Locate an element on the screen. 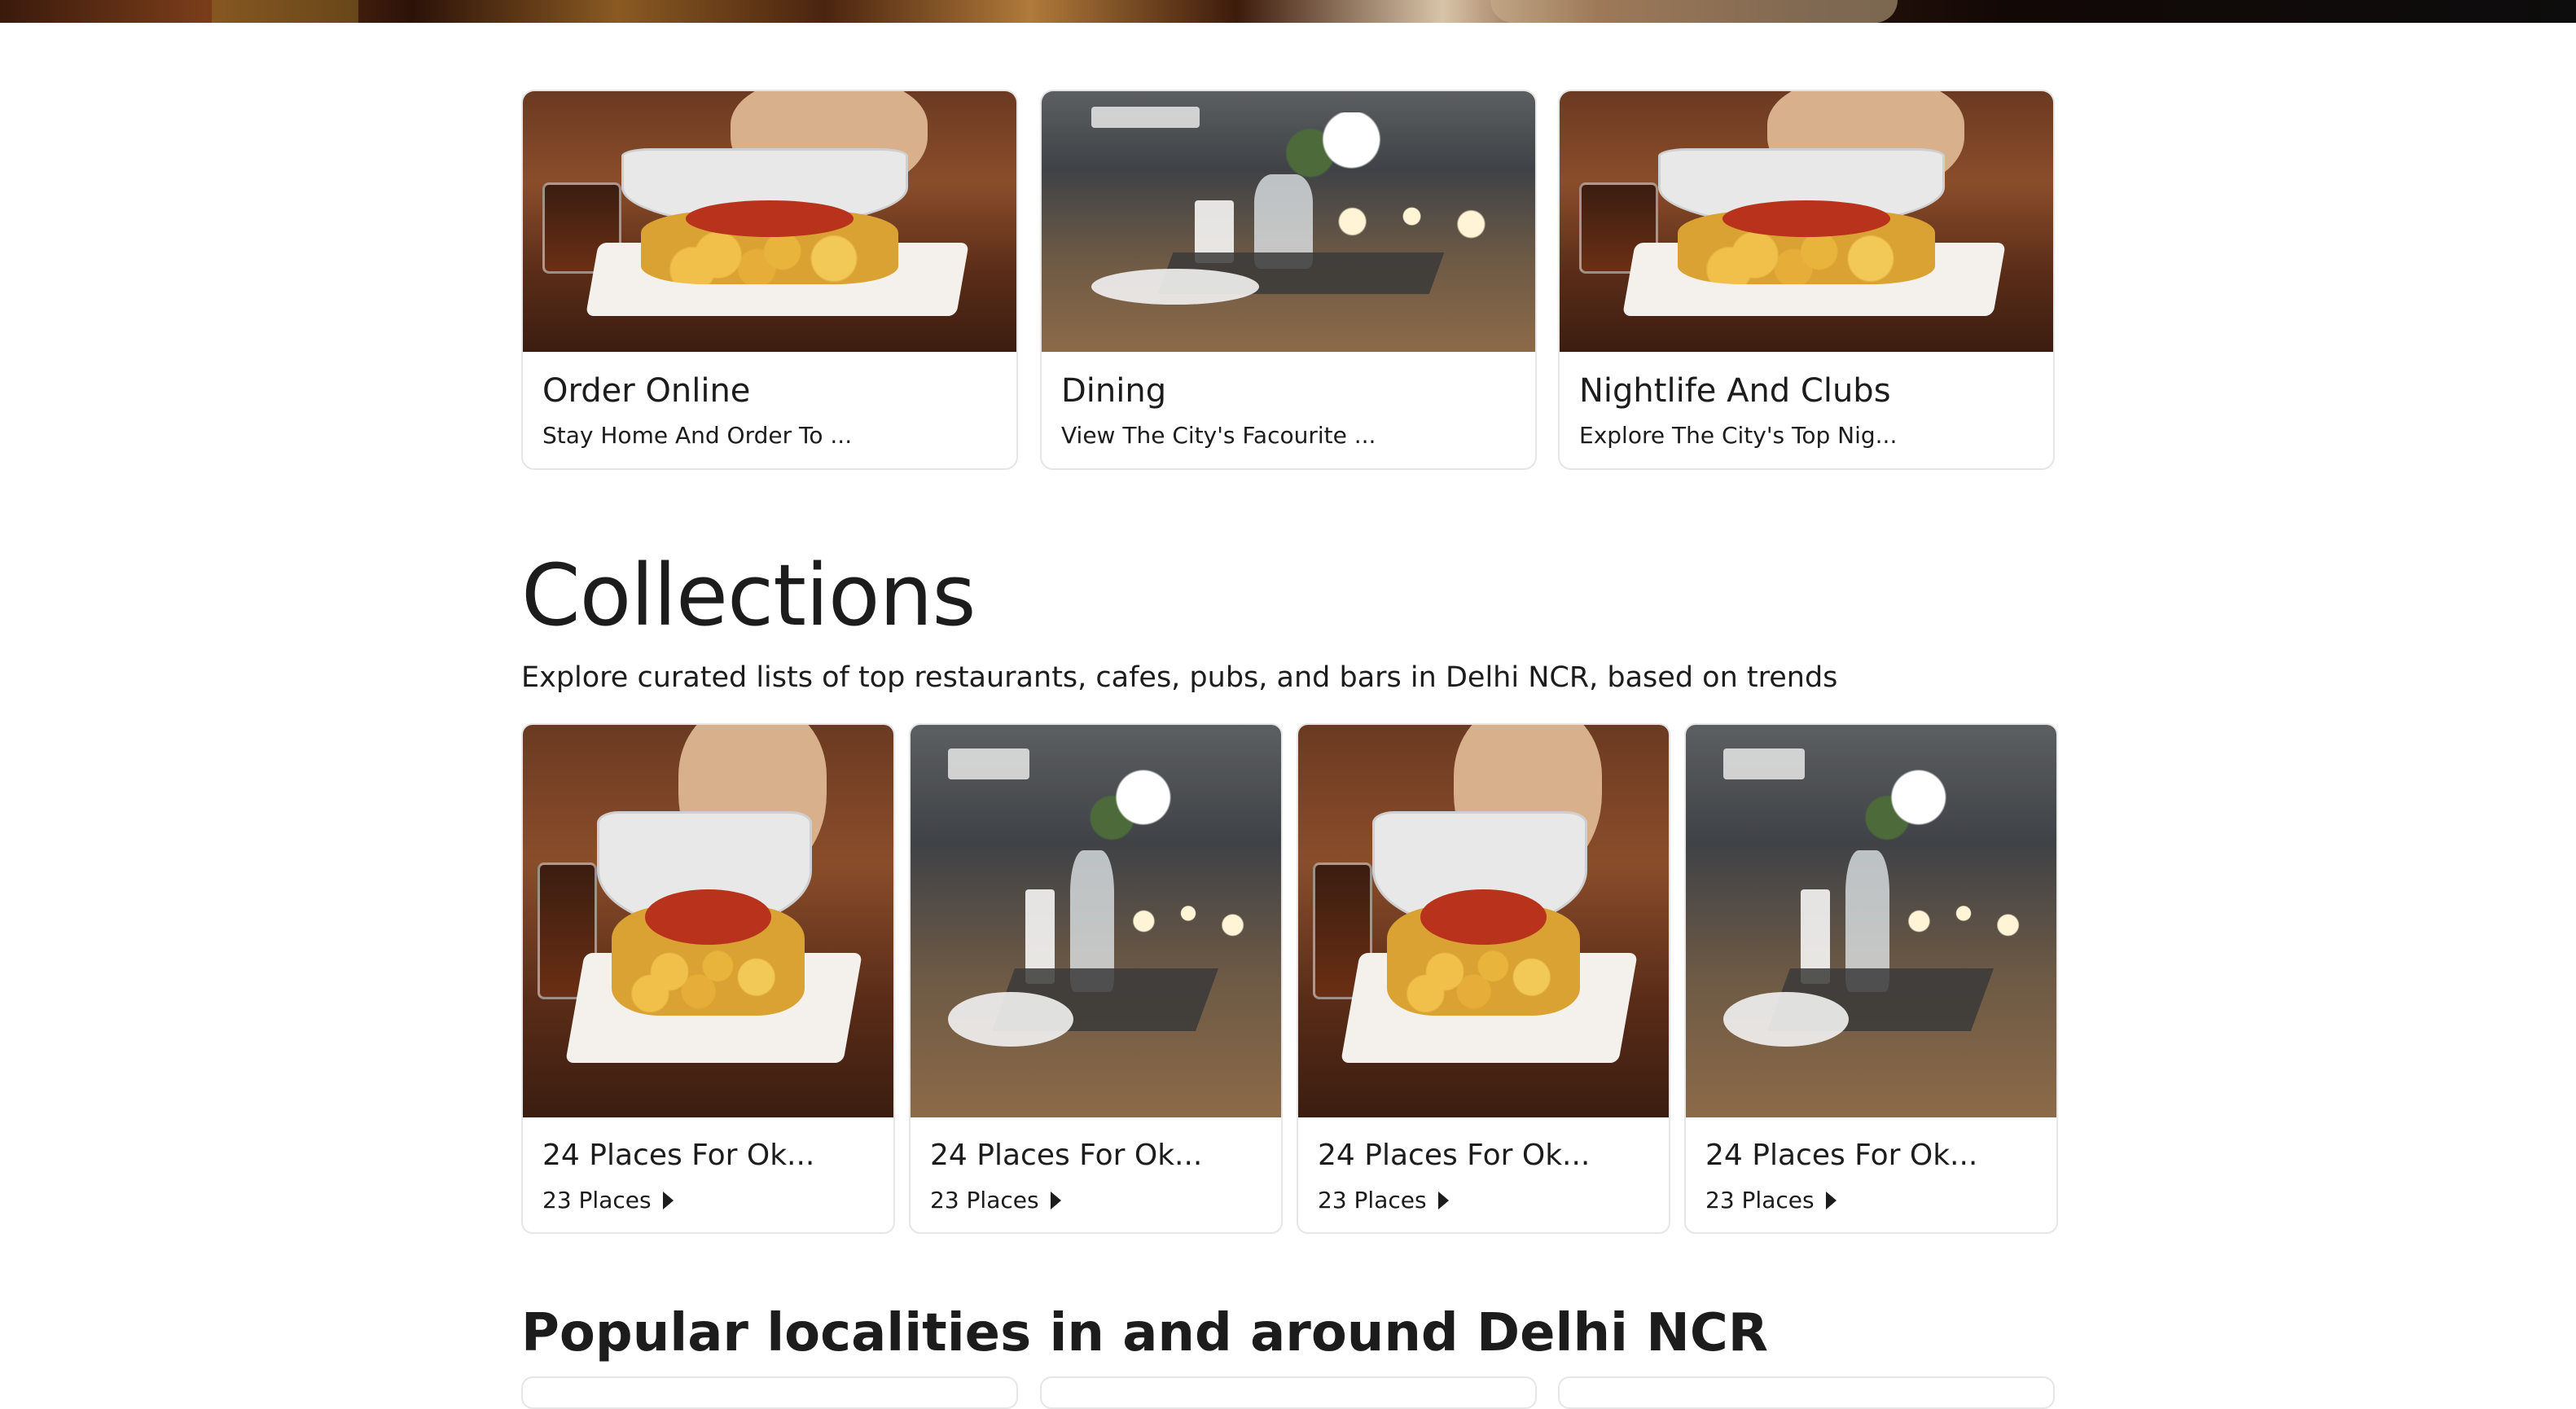  hero-banner-image is located at coordinates (1288, 11).